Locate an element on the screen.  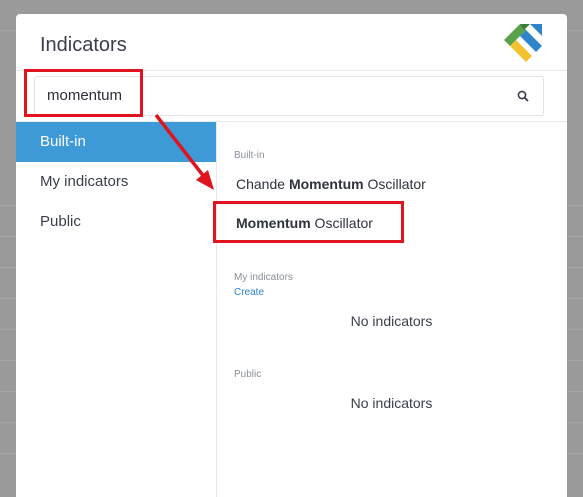
section-label-built-in: Built-in is located at coordinates (249, 155).